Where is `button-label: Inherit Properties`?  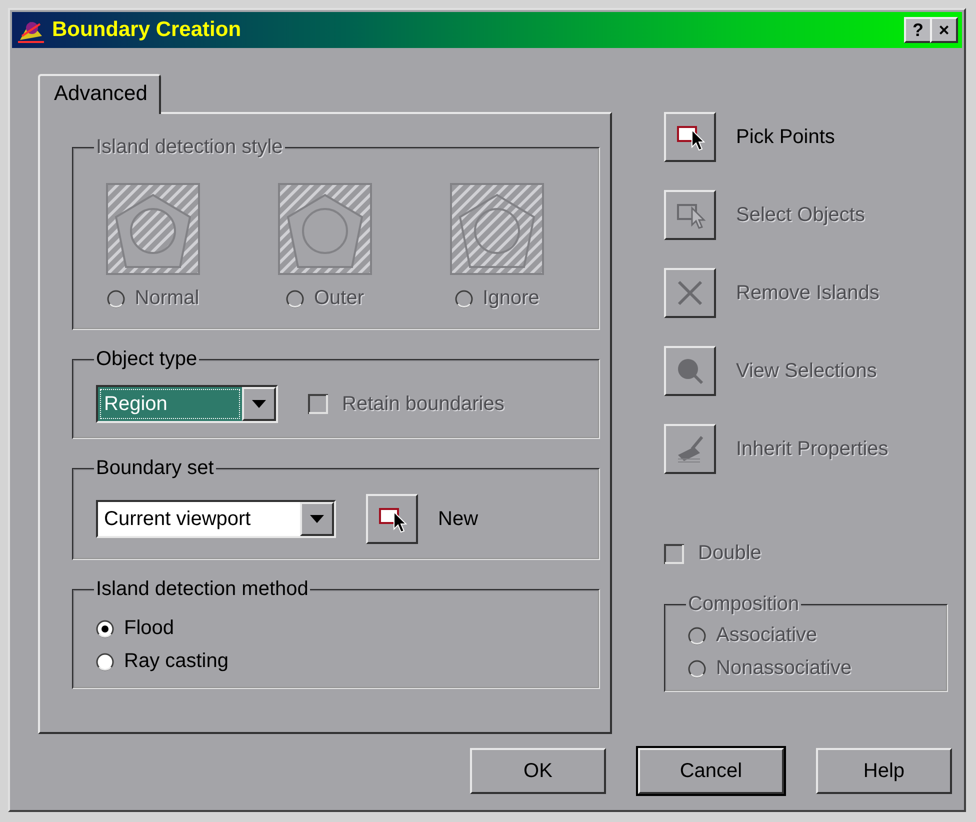
button-label: Inherit Properties is located at coordinates (812, 449).